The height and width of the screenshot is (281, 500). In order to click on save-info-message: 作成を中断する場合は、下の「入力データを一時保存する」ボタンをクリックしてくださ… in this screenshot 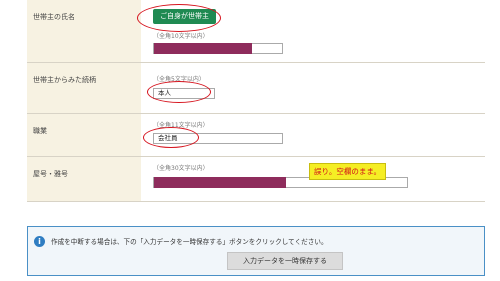, I will do `click(189, 242)`.